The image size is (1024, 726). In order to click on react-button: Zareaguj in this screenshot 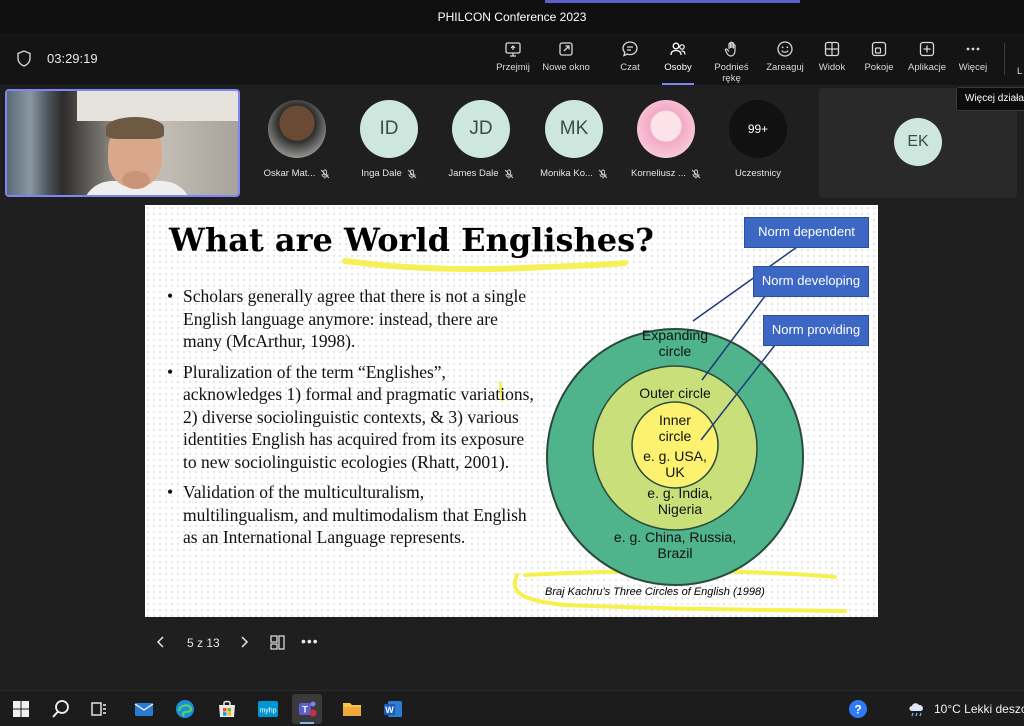, I will do `click(785, 60)`.